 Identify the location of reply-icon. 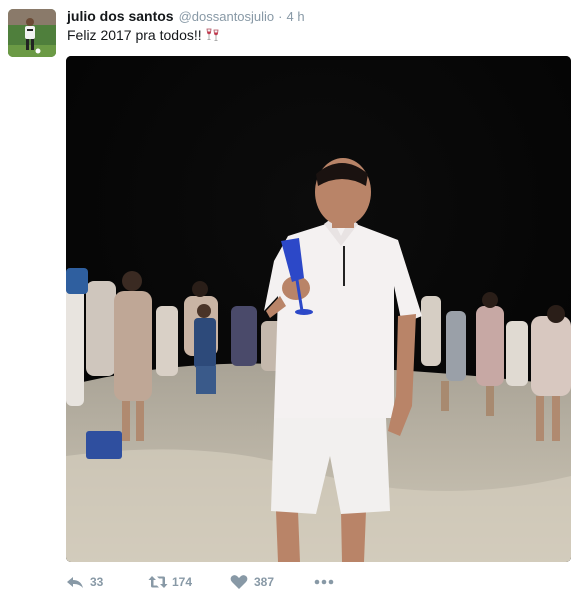
(75, 582).